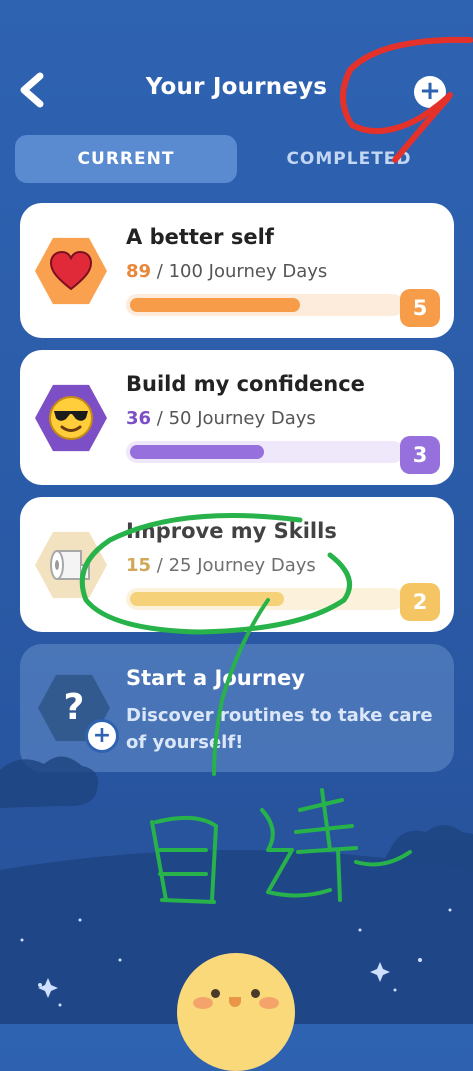 The width and height of the screenshot is (473, 1071). I want to click on cloud-right, so click(429, 847).